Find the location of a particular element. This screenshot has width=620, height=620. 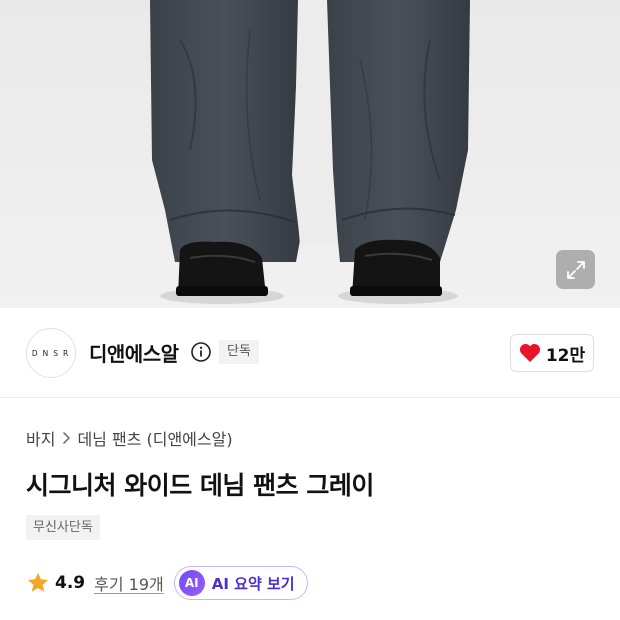

heart-icon is located at coordinates (529, 352).